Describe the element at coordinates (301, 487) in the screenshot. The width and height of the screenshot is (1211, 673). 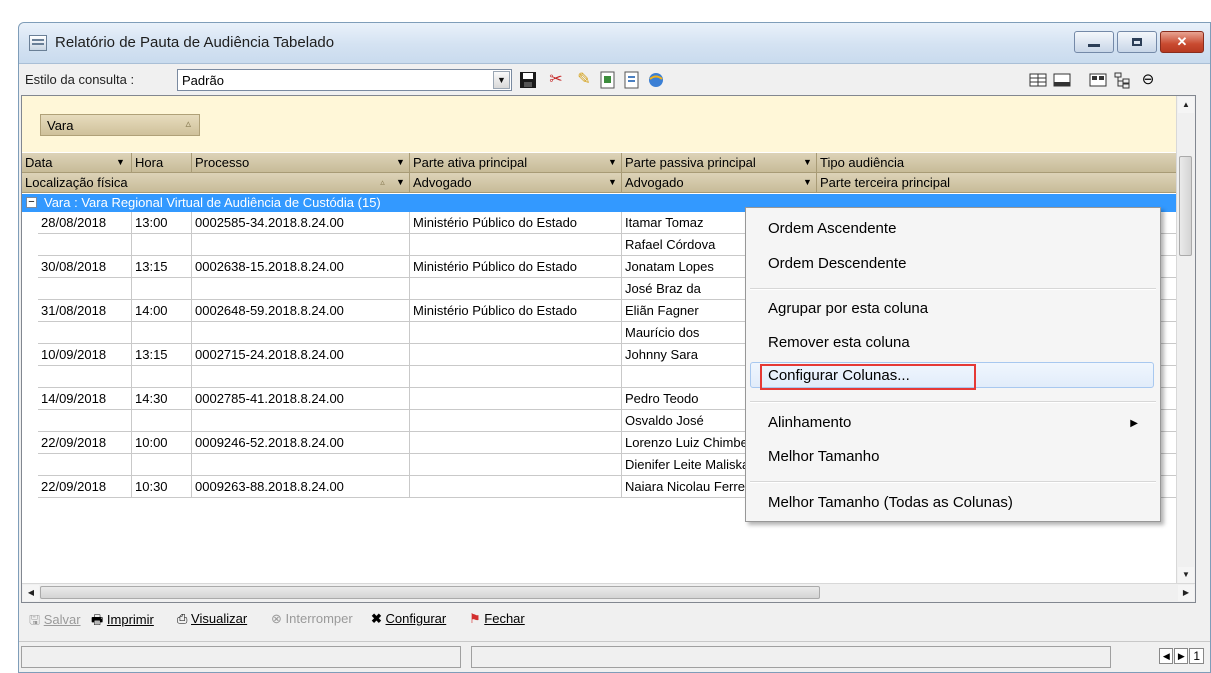
I see `cell-processo: 0009263-88.2018.8.24.00` at that location.